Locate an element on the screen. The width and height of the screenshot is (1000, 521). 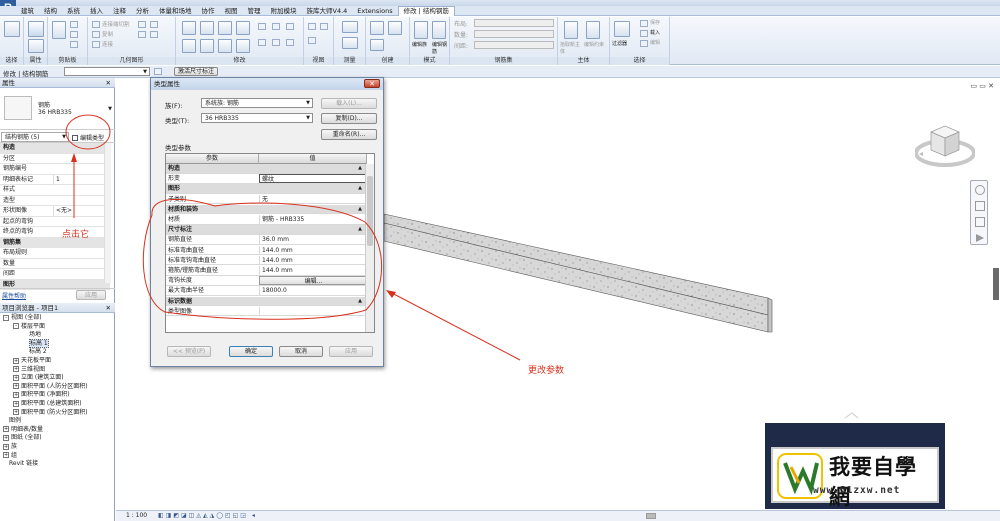
watermark-url: www.51zxw.net is located at coordinates (857, 490).